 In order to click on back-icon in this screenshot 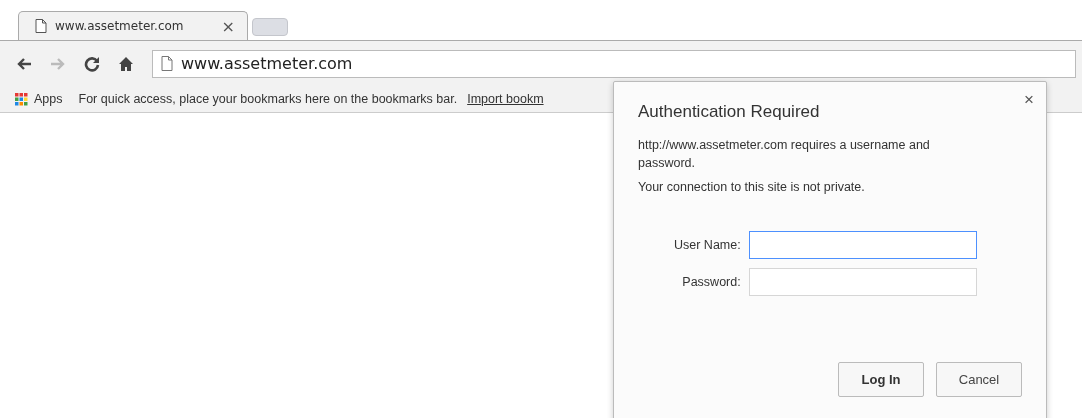, I will do `click(24, 63)`.